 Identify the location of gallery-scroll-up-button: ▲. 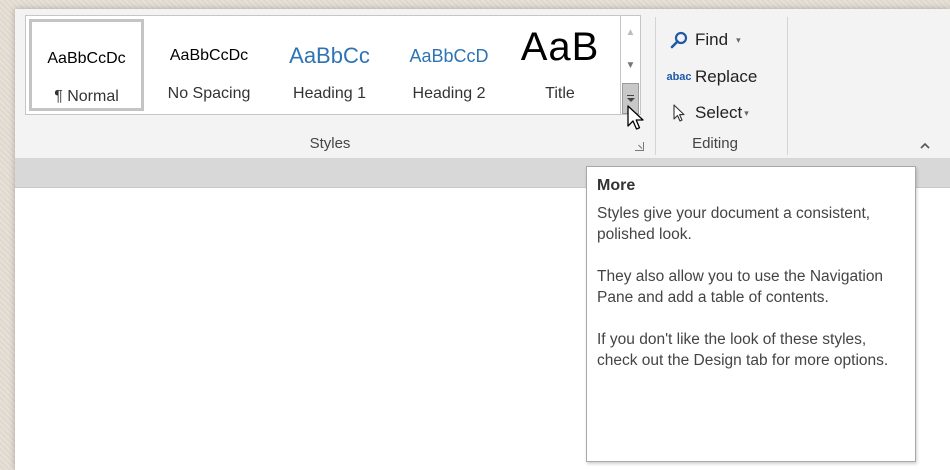
(630, 32).